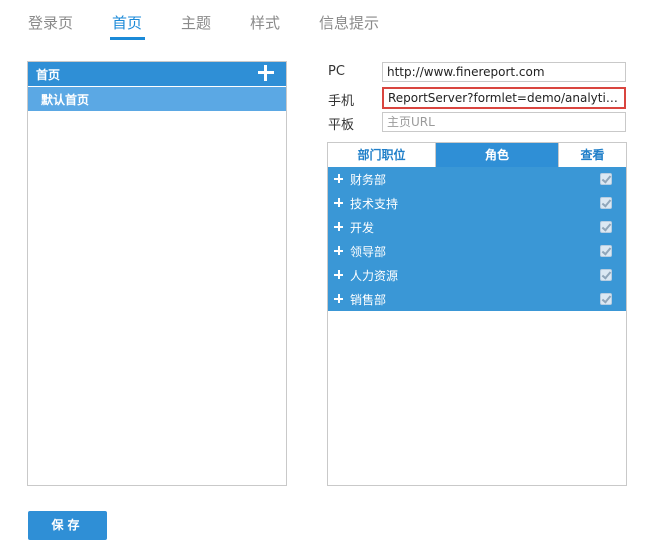 The image size is (651, 549). What do you see at coordinates (374, 204) in the screenshot?
I see `role-name: 技术支持` at bounding box center [374, 204].